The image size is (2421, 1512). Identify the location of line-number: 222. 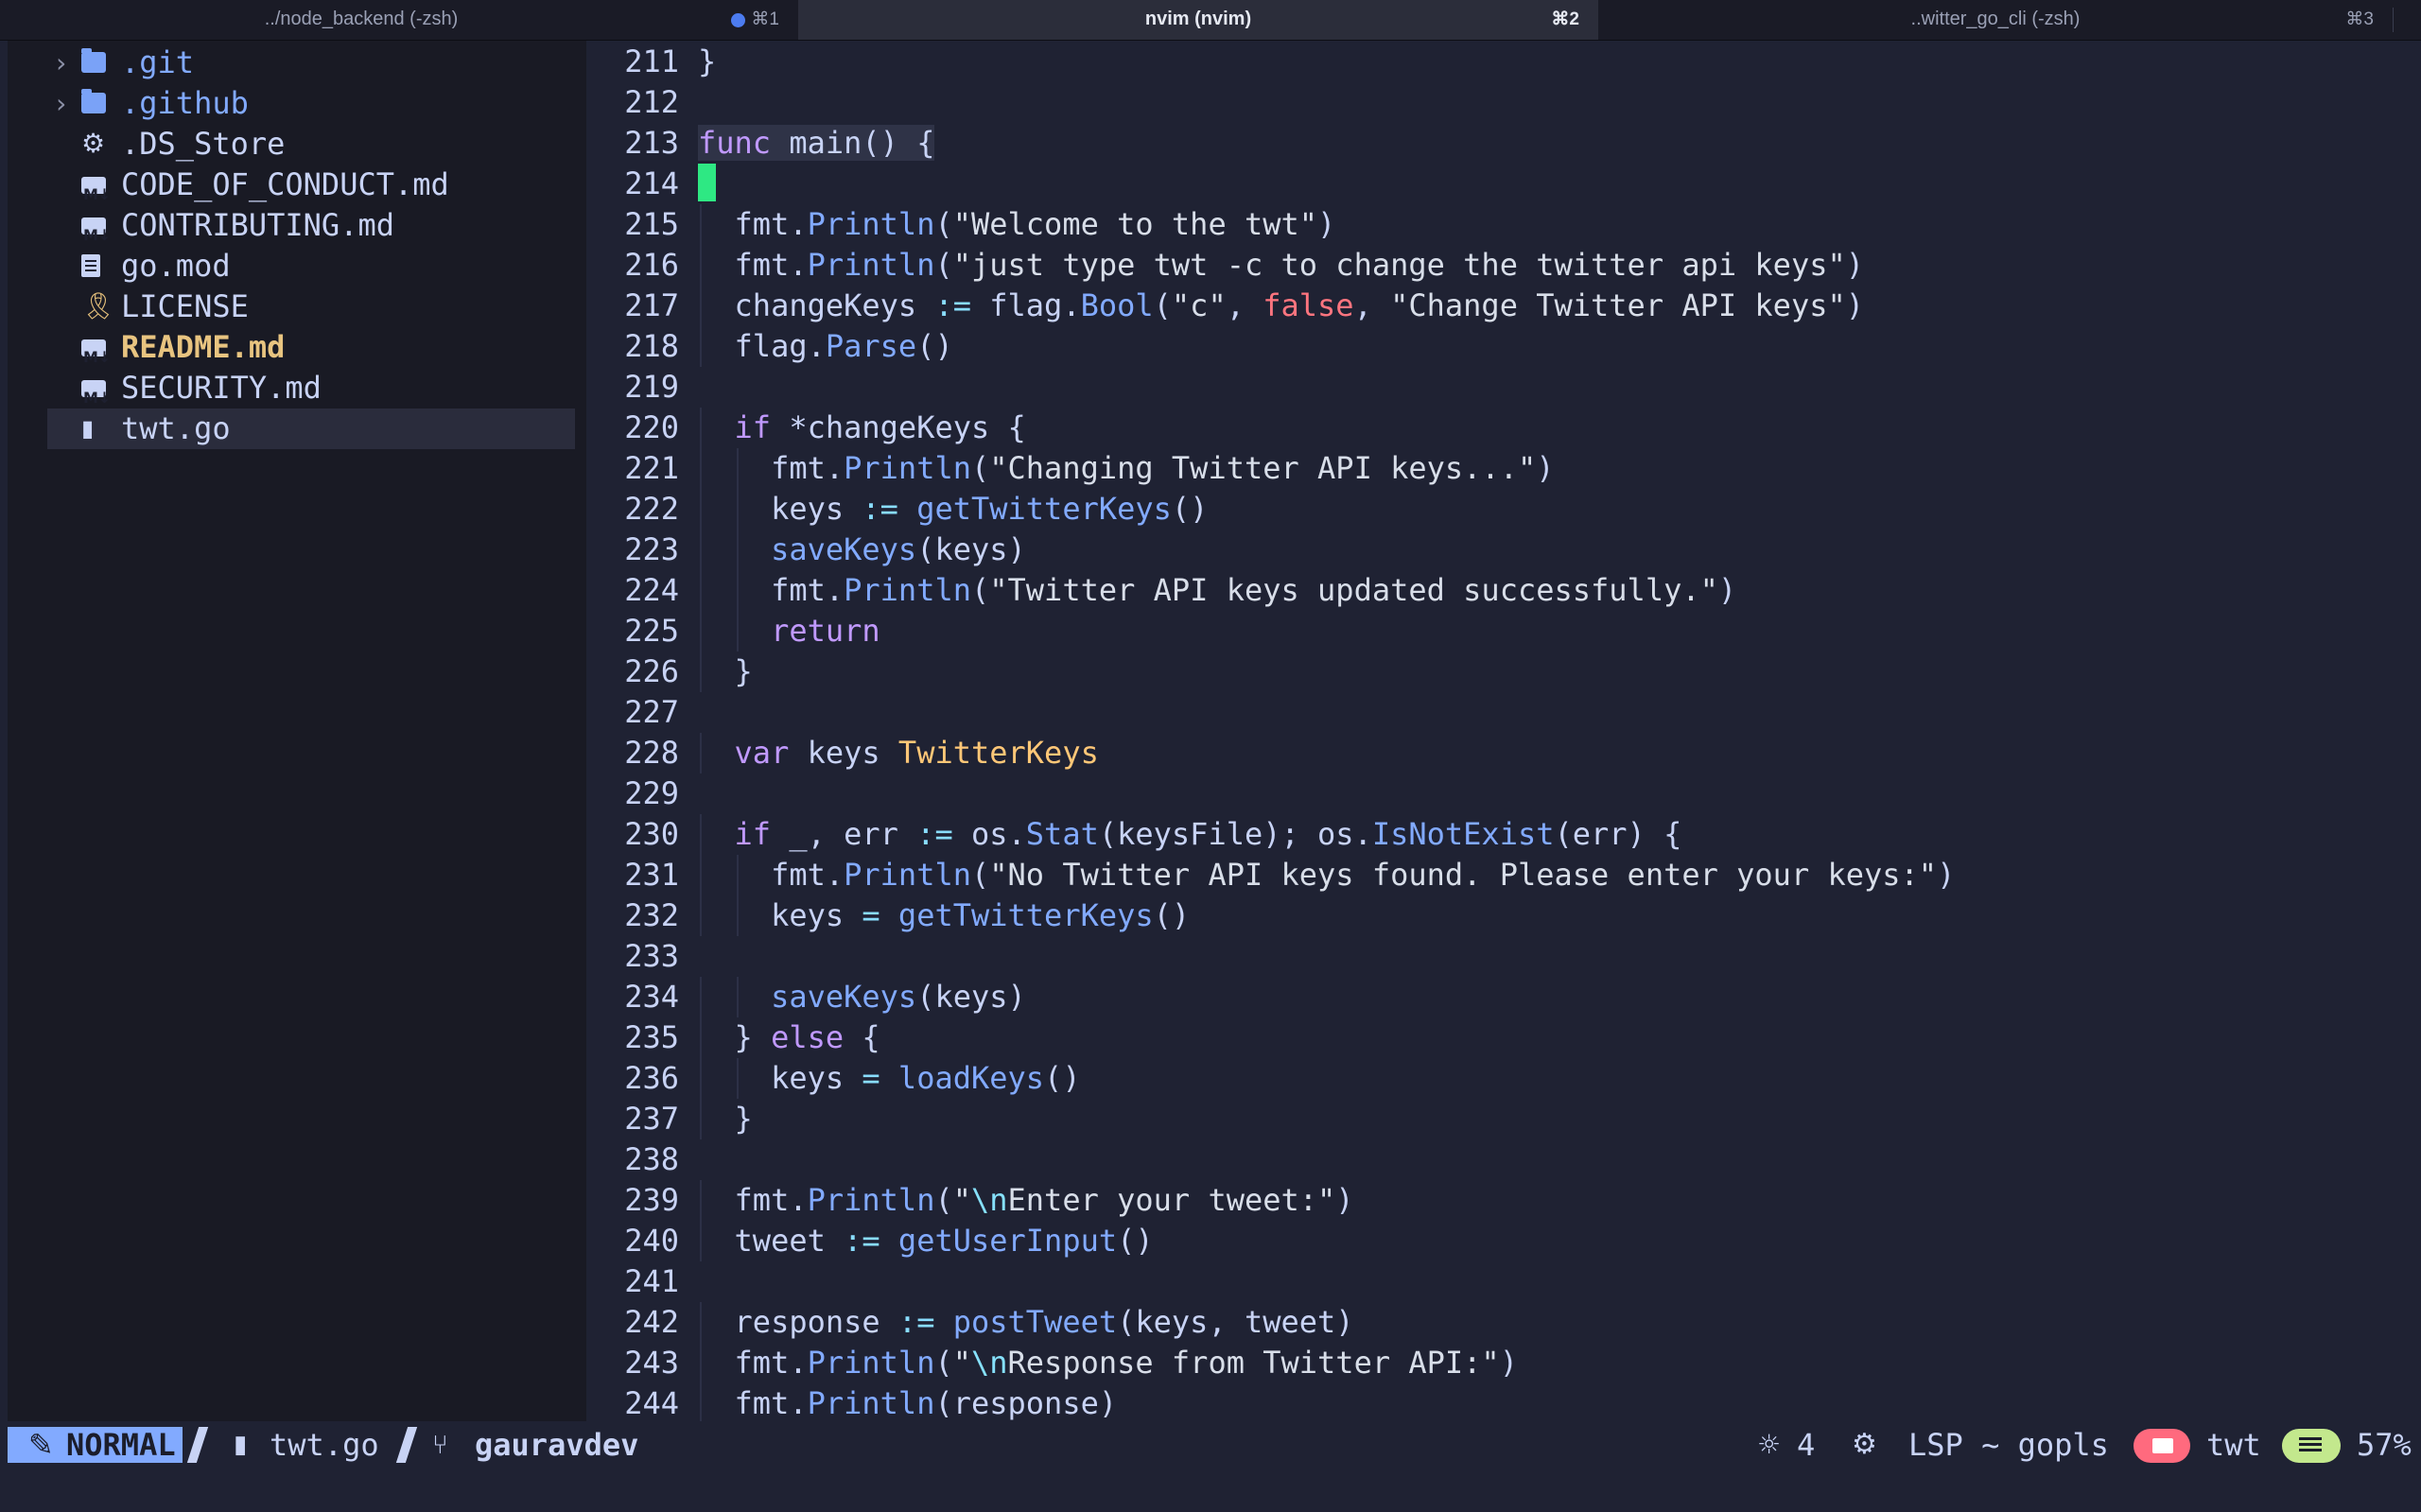
(651, 509).